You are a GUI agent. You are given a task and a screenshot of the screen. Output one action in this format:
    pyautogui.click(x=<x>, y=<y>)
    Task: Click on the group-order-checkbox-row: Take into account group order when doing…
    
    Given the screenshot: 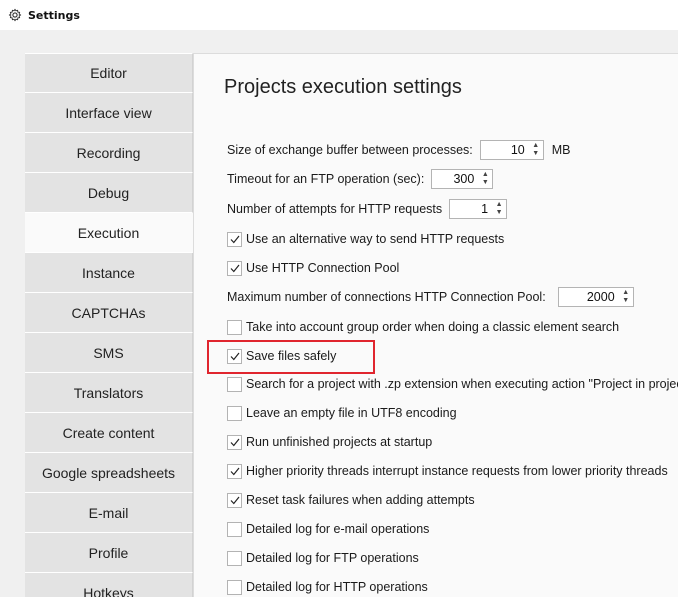 What is the action you would take?
    pyautogui.click(x=423, y=327)
    